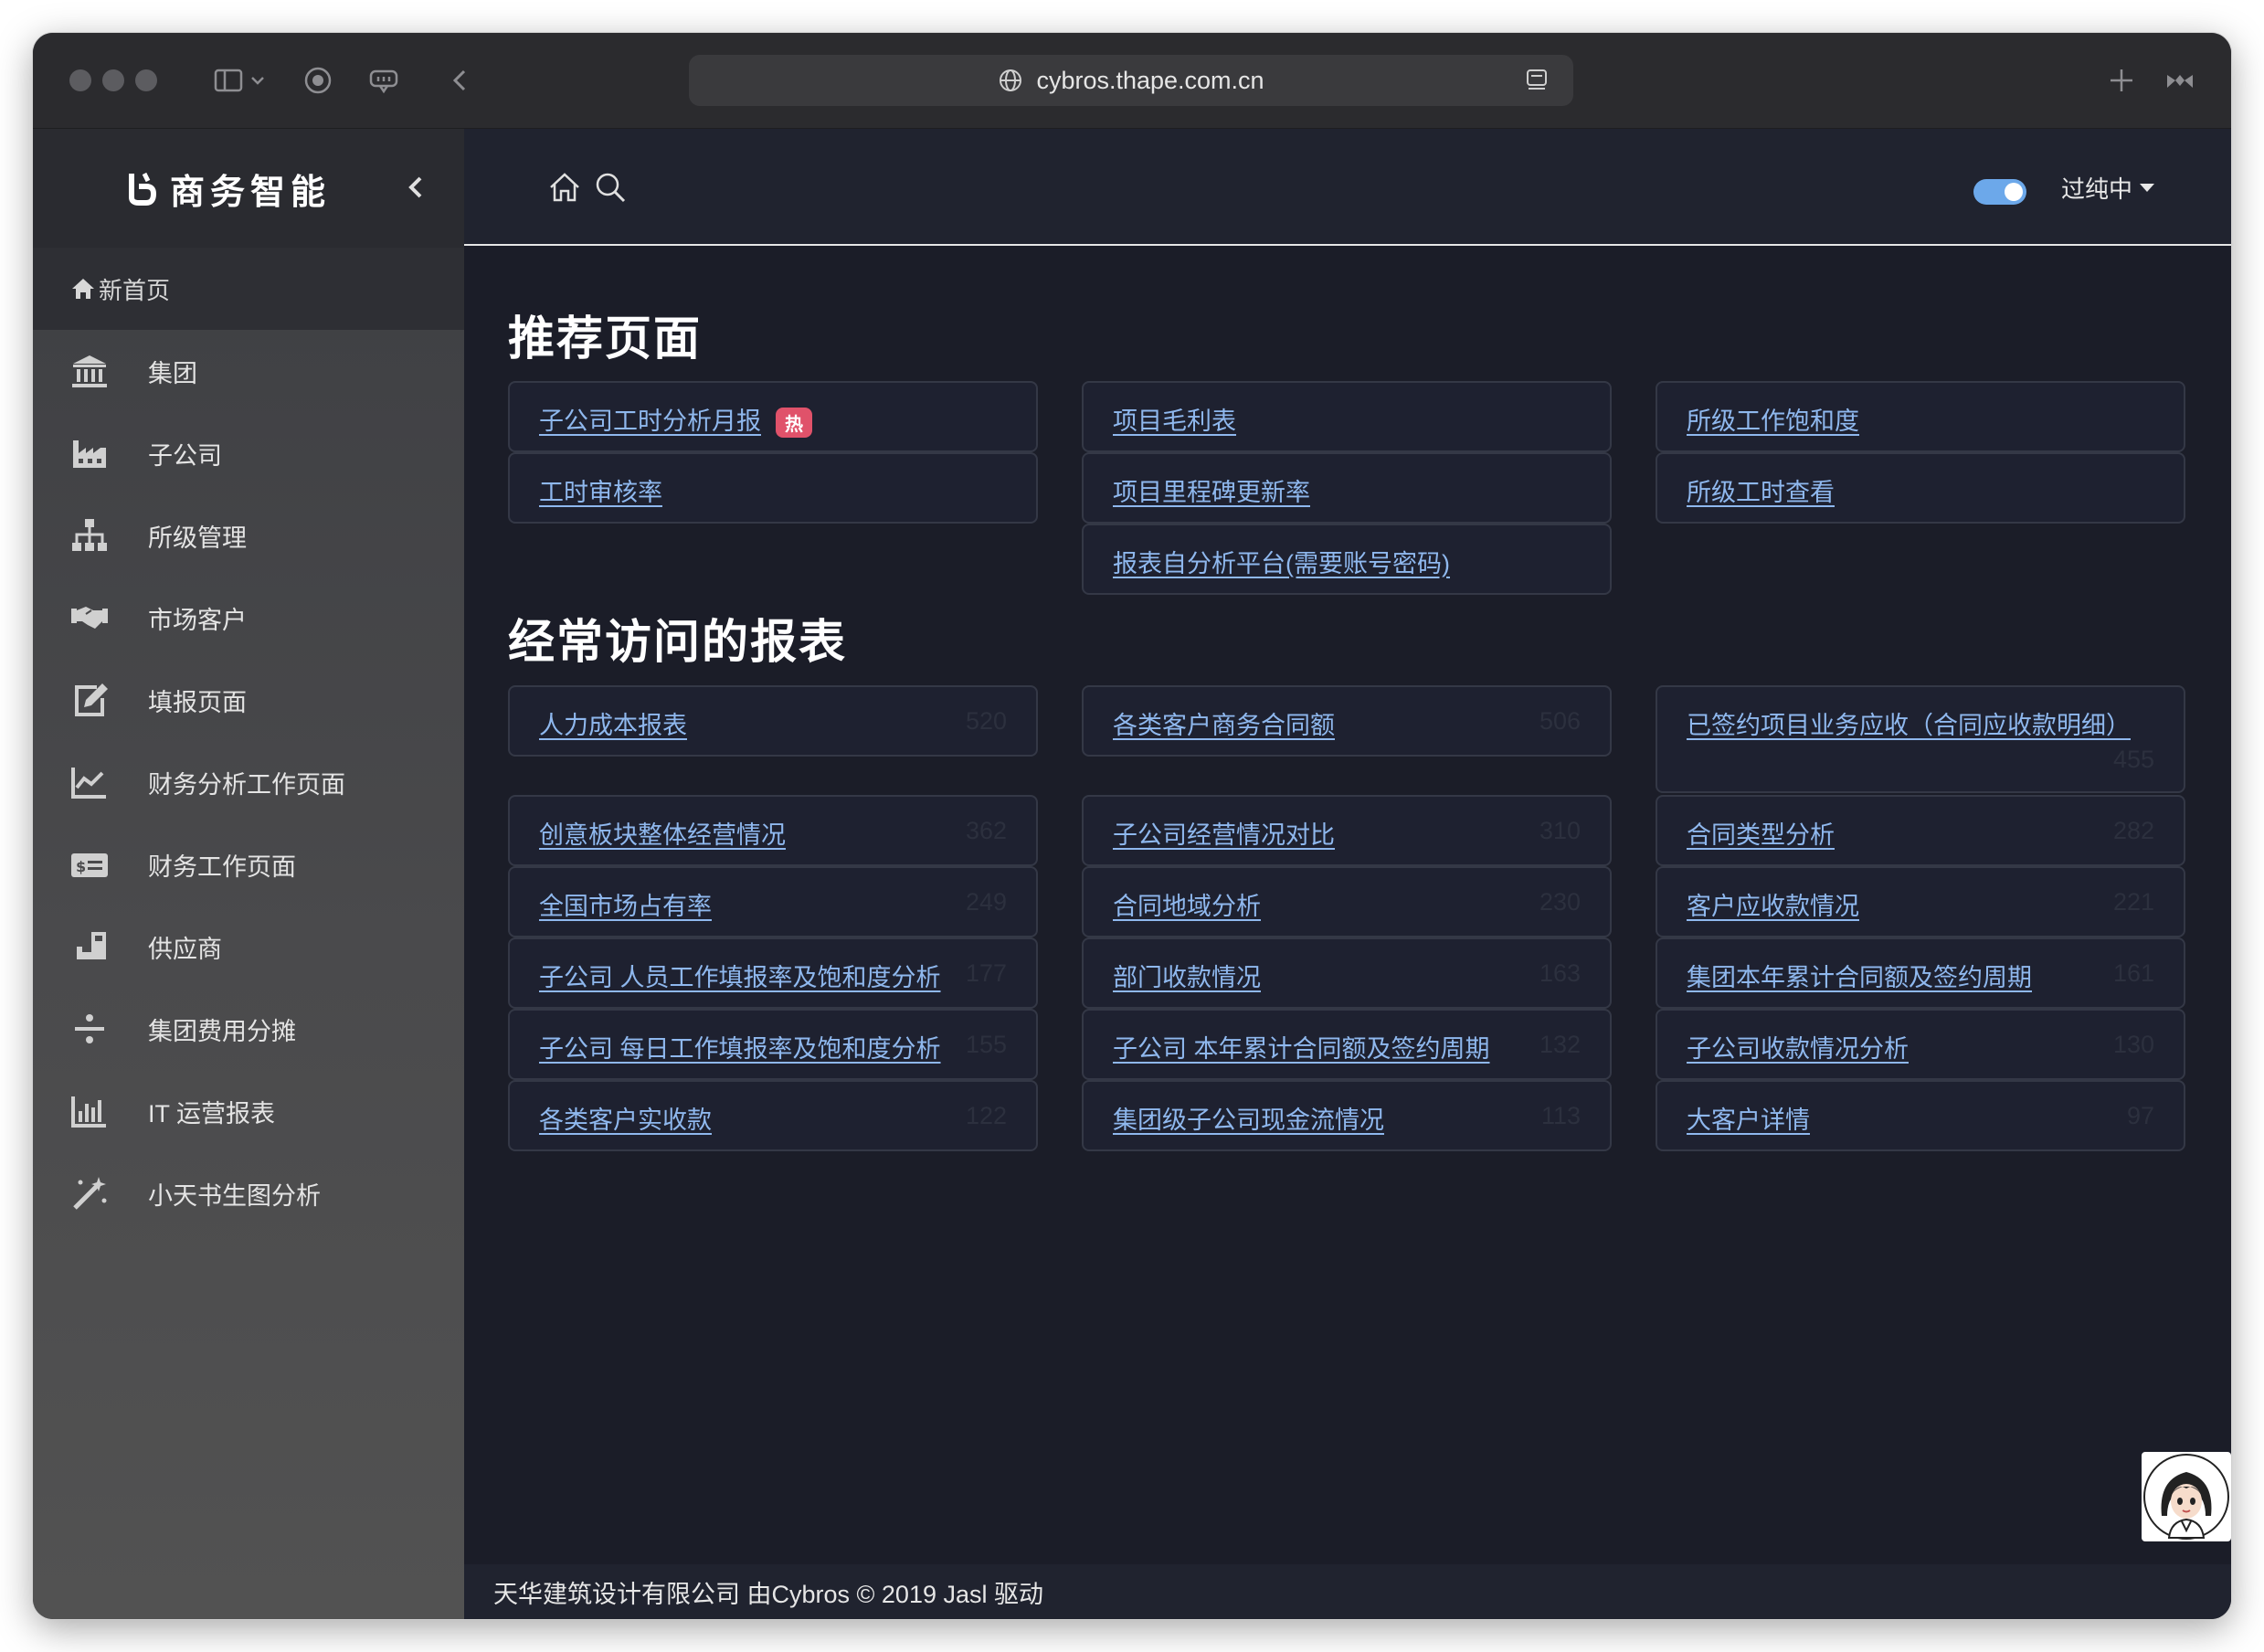 This screenshot has width=2264, height=1652. Describe the element at coordinates (1920, 488) in the screenshot. I see `recommended-card: 所级工时查看` at that location.